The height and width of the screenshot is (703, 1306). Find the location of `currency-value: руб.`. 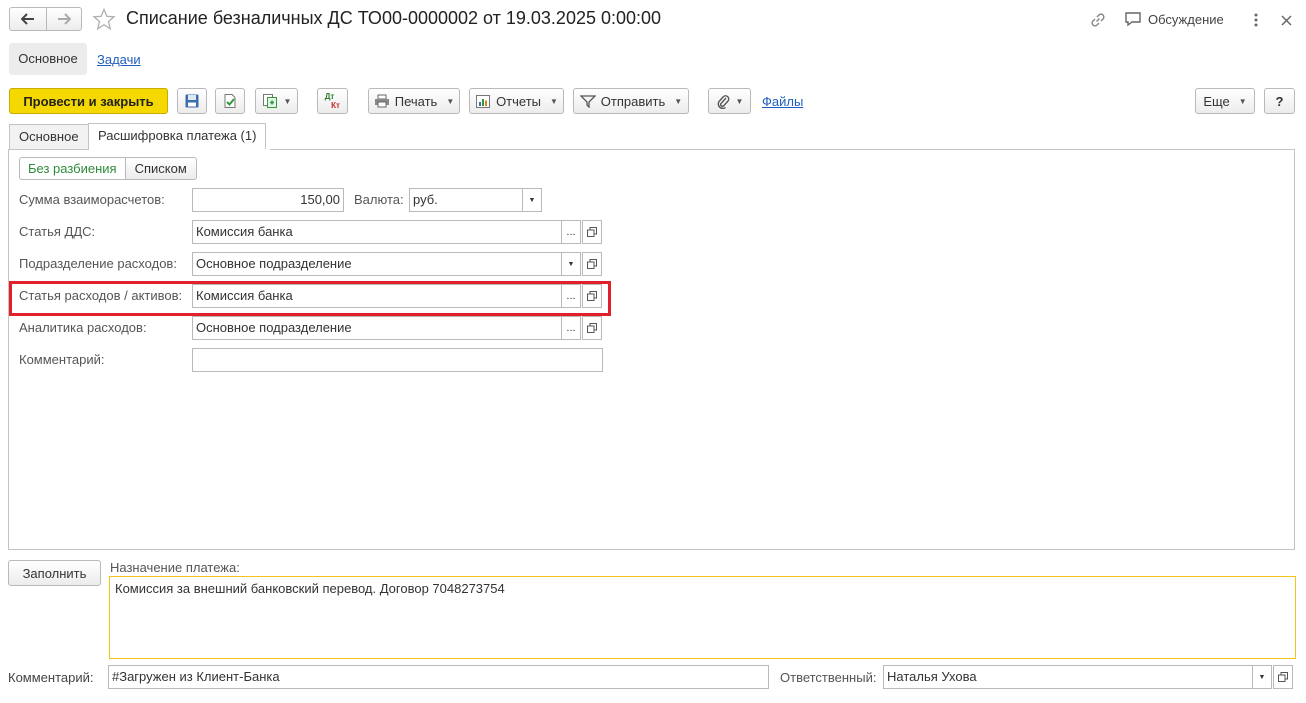

currency-value: руб. is located at coordinates (425, 199).